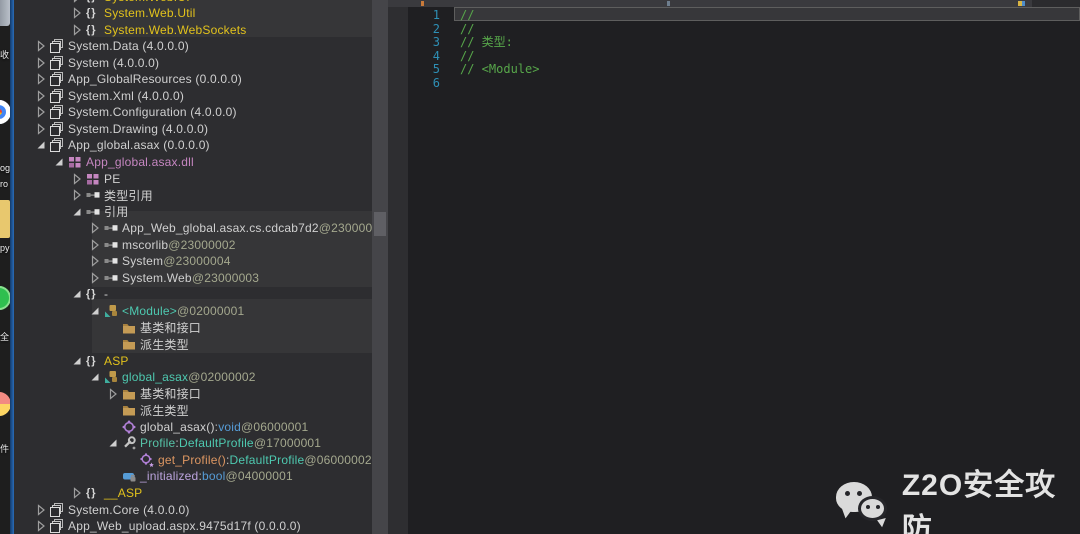 Image resolution: width=1080 pixels, height=534 pixels. What do you see at coordinates (128, 46) in the screenshot?
I see `tree-item-label: System.Data (4.0.0.0)` at bounding box center [128, 46].